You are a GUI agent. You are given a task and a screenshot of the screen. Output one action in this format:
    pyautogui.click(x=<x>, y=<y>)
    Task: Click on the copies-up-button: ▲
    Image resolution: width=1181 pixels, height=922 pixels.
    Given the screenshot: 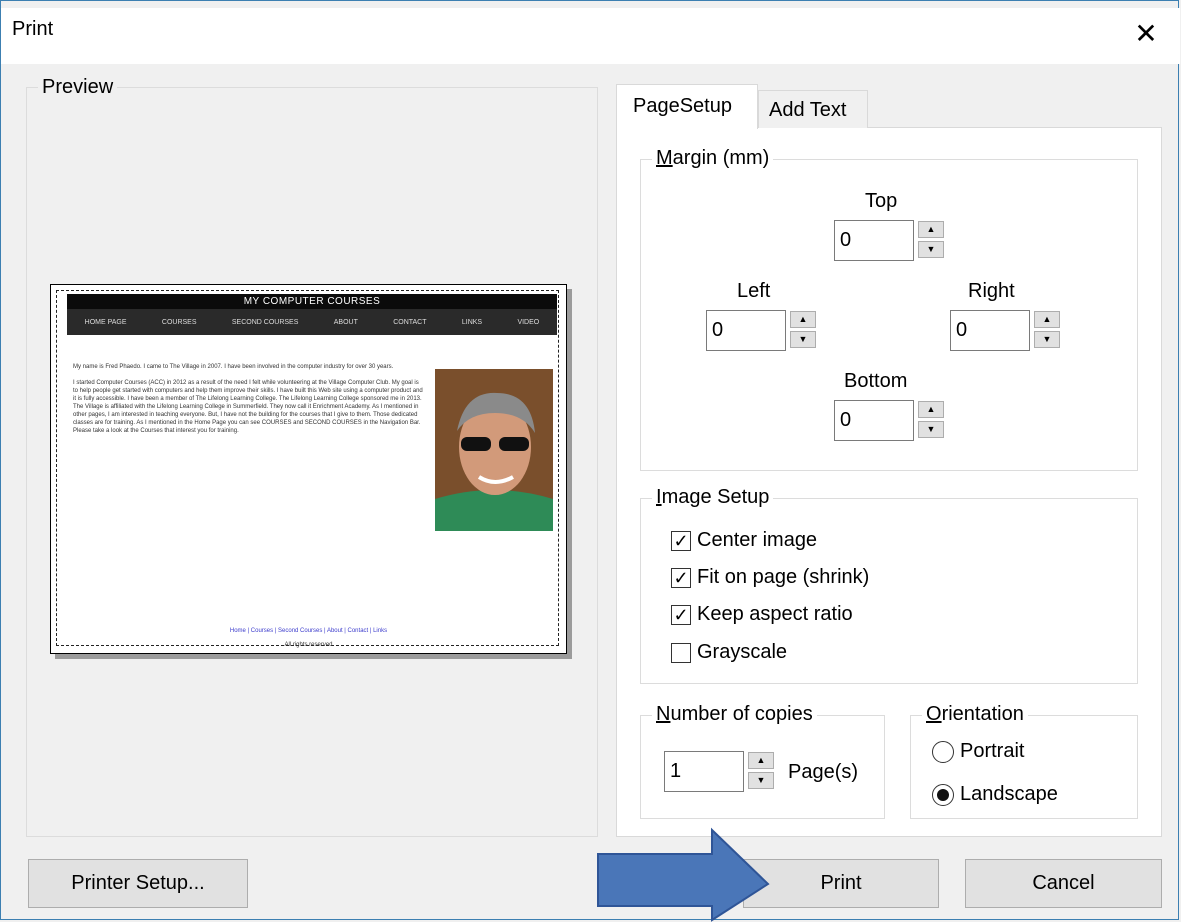 What is the action you would take?
    pyautogui.click(x=761, y=760)
    